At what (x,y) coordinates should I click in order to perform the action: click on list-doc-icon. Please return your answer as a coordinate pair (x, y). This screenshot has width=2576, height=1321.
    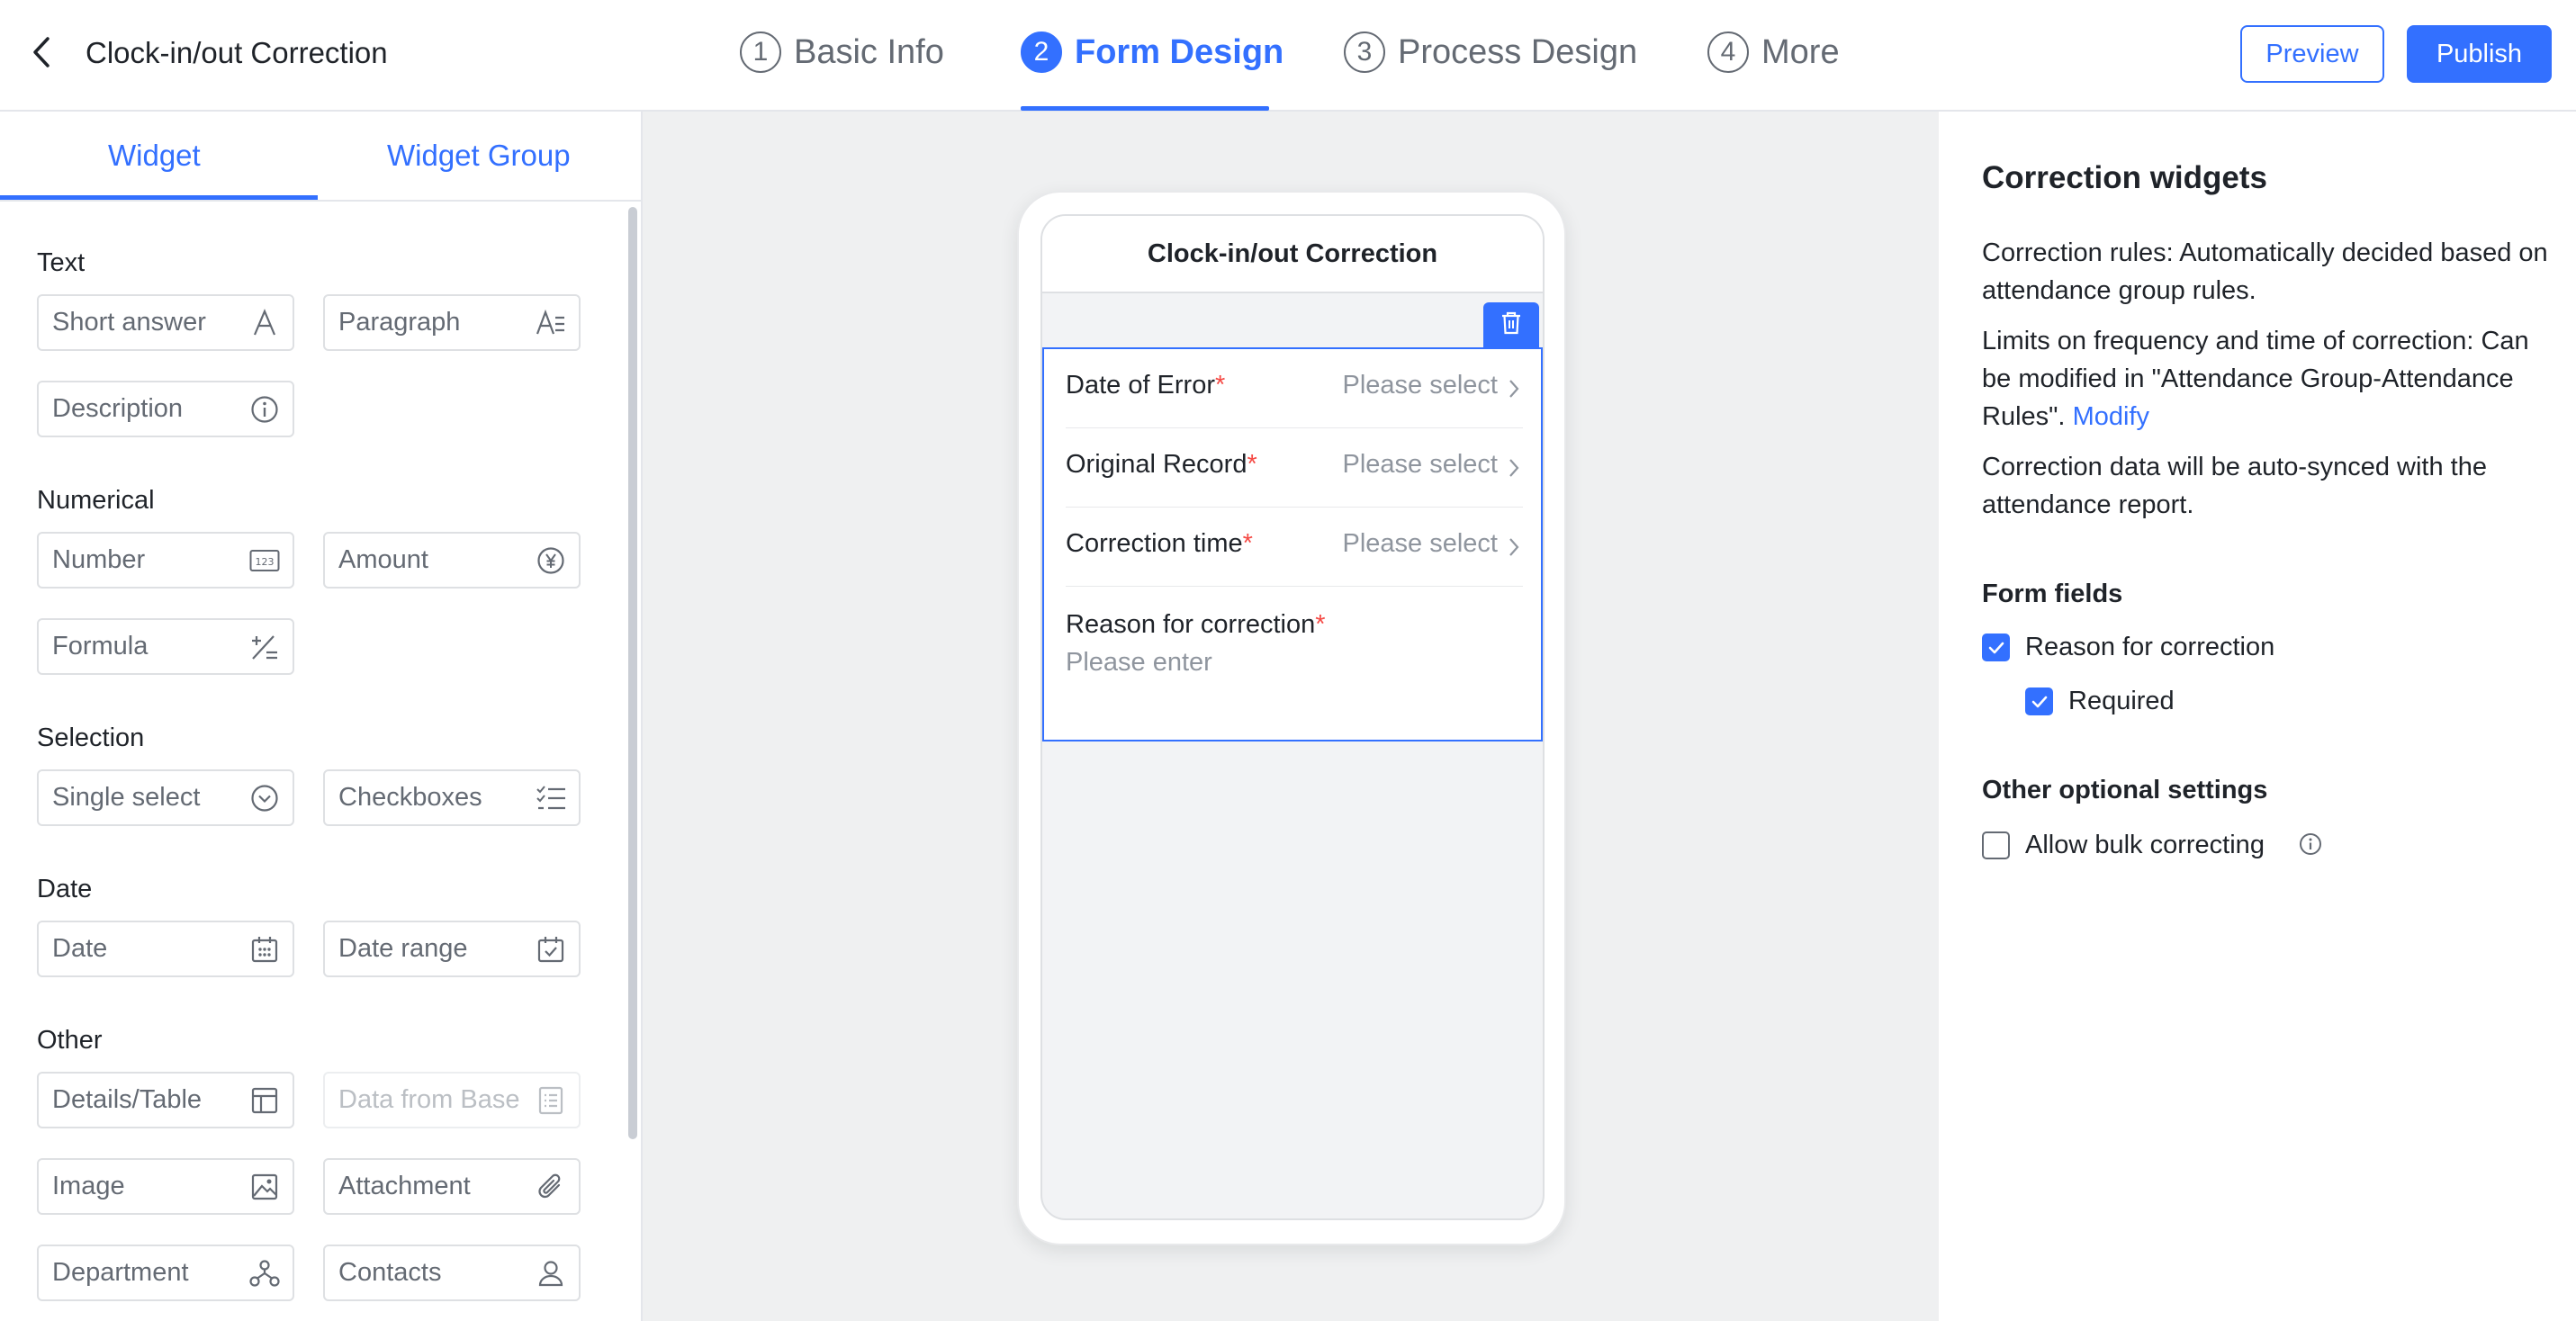
    Looking at the image, I should click on (551, 1100).